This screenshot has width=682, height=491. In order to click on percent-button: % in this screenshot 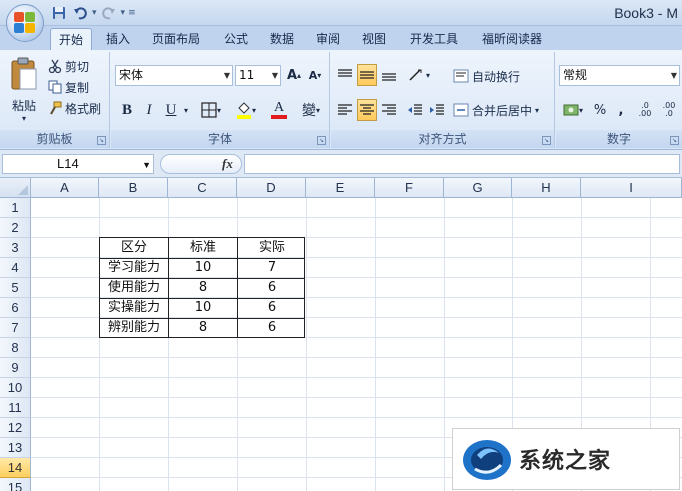, I will do `click(600, 110)`.